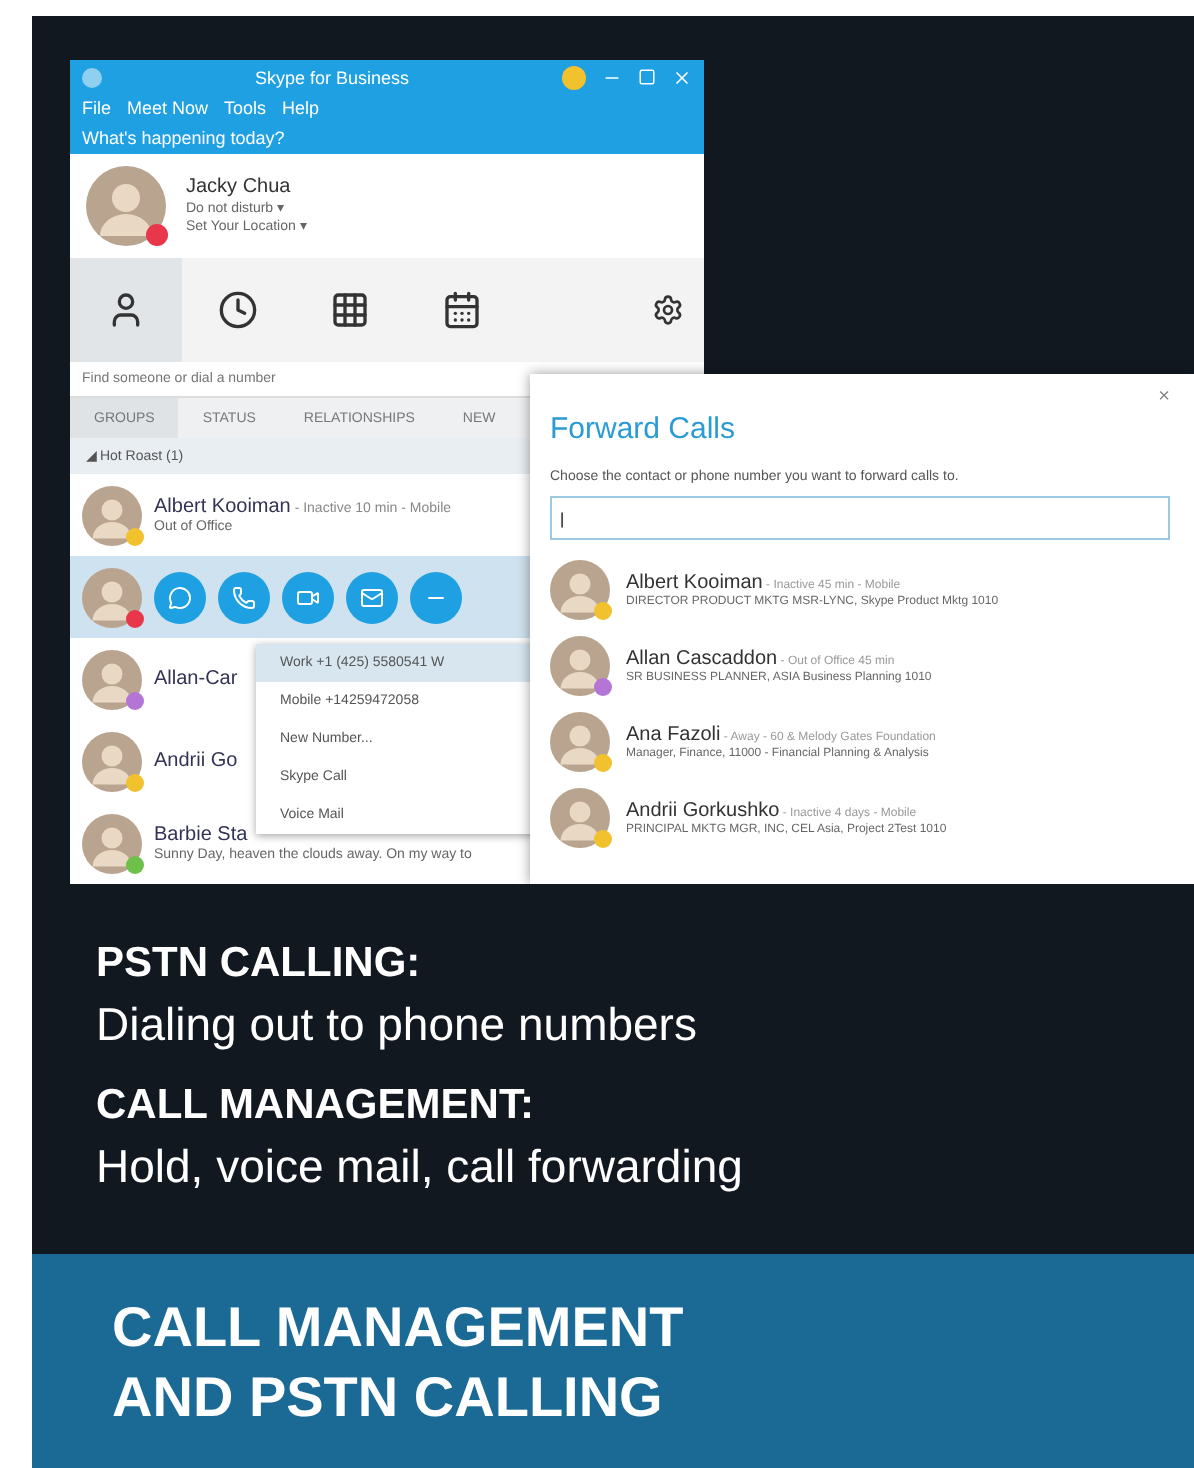 This screenshot has width=1194, height=1468. What do you see at coordinates (668, 309) in the screenshot?
I see `settings-icon` at bounding box center [668, 309].